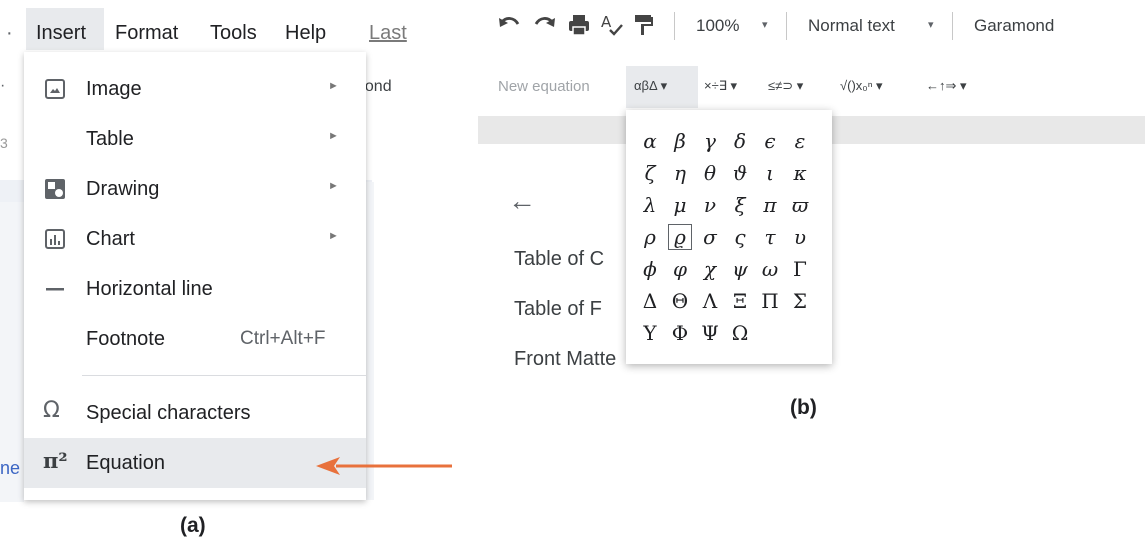 This screenshot has width=1145, height=552. What do you see at coordinates (125, 339) in the screenshot?
I see `menu-item-label: Footnote` at bounding box center [125, 339].